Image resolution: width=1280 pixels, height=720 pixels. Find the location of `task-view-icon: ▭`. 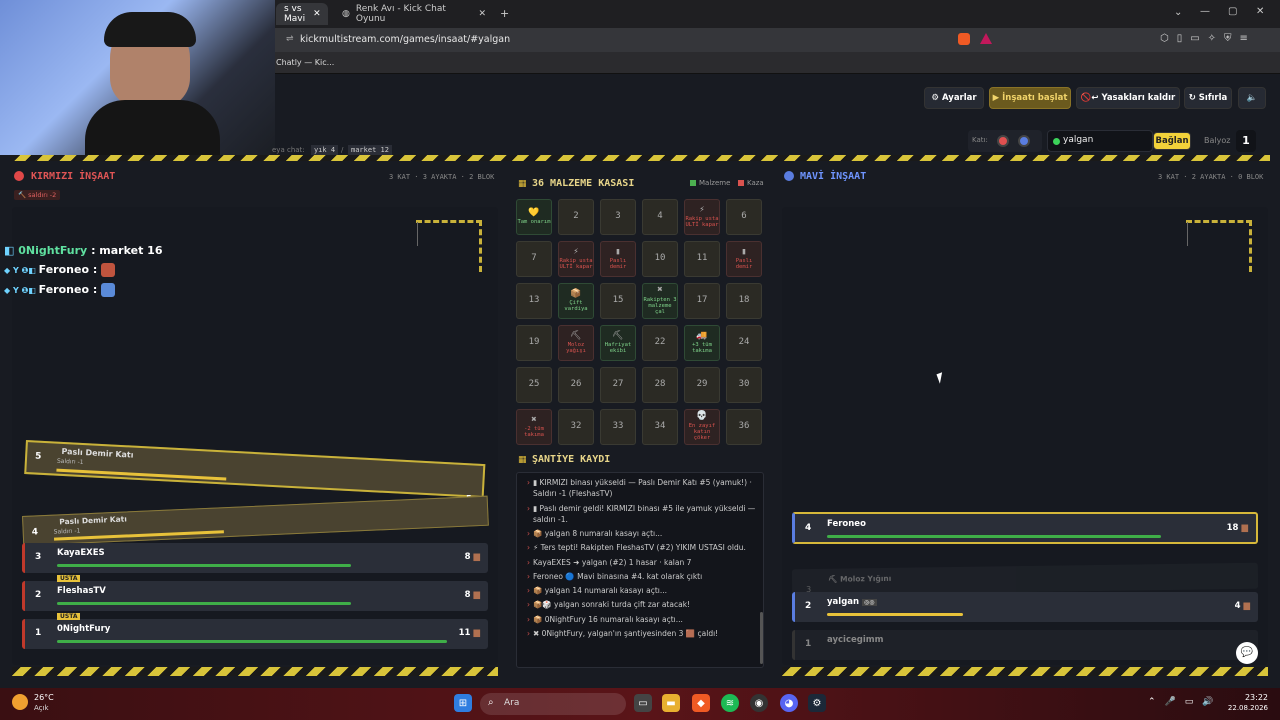

task-view-icon: ▭ is located at coordinates (643, 703).